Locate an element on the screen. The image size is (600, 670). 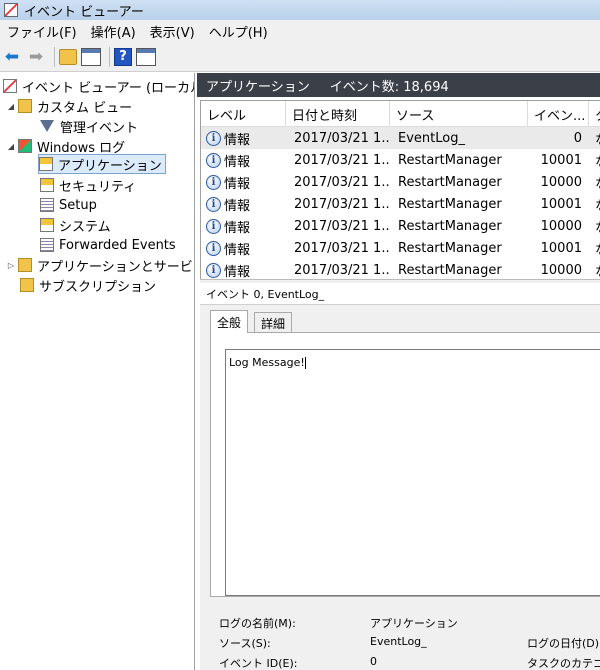
tree-item-forwarded-events: Forwarded Events is located at coordinates (108, 245).